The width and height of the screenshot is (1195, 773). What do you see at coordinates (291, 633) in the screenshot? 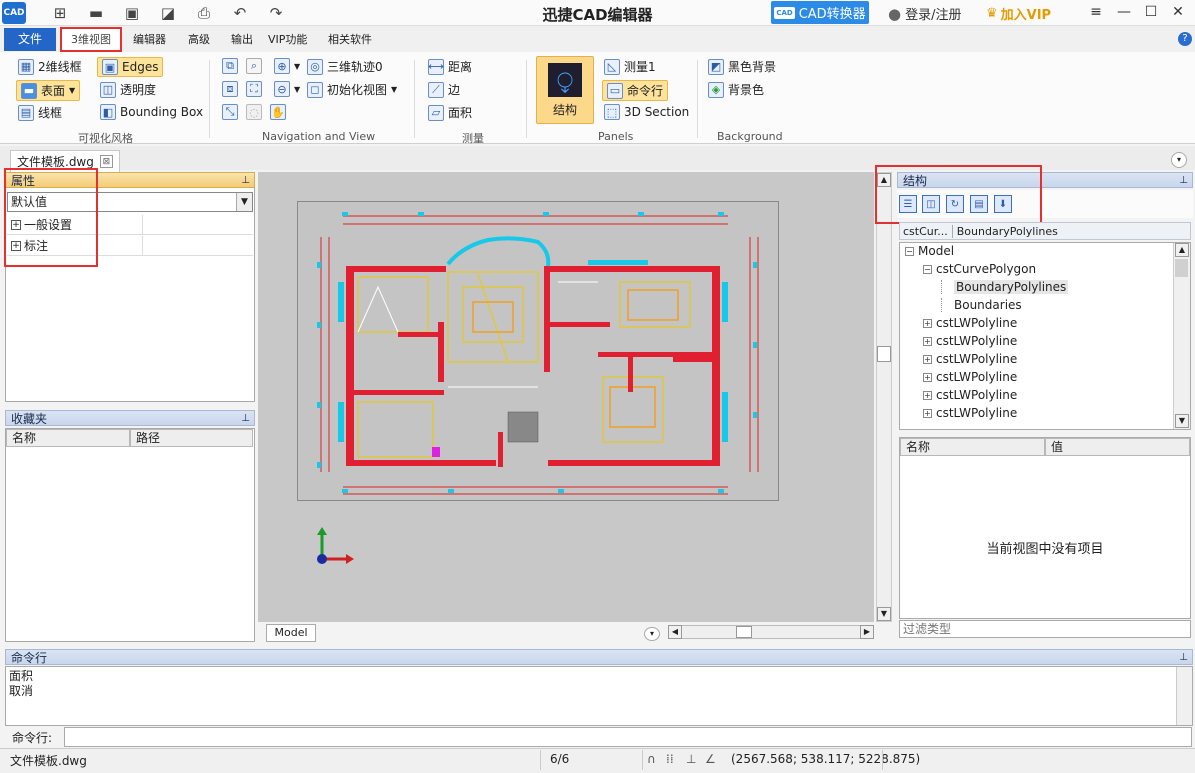
I see `model-tab: Model` at bounding box center [291, 633].